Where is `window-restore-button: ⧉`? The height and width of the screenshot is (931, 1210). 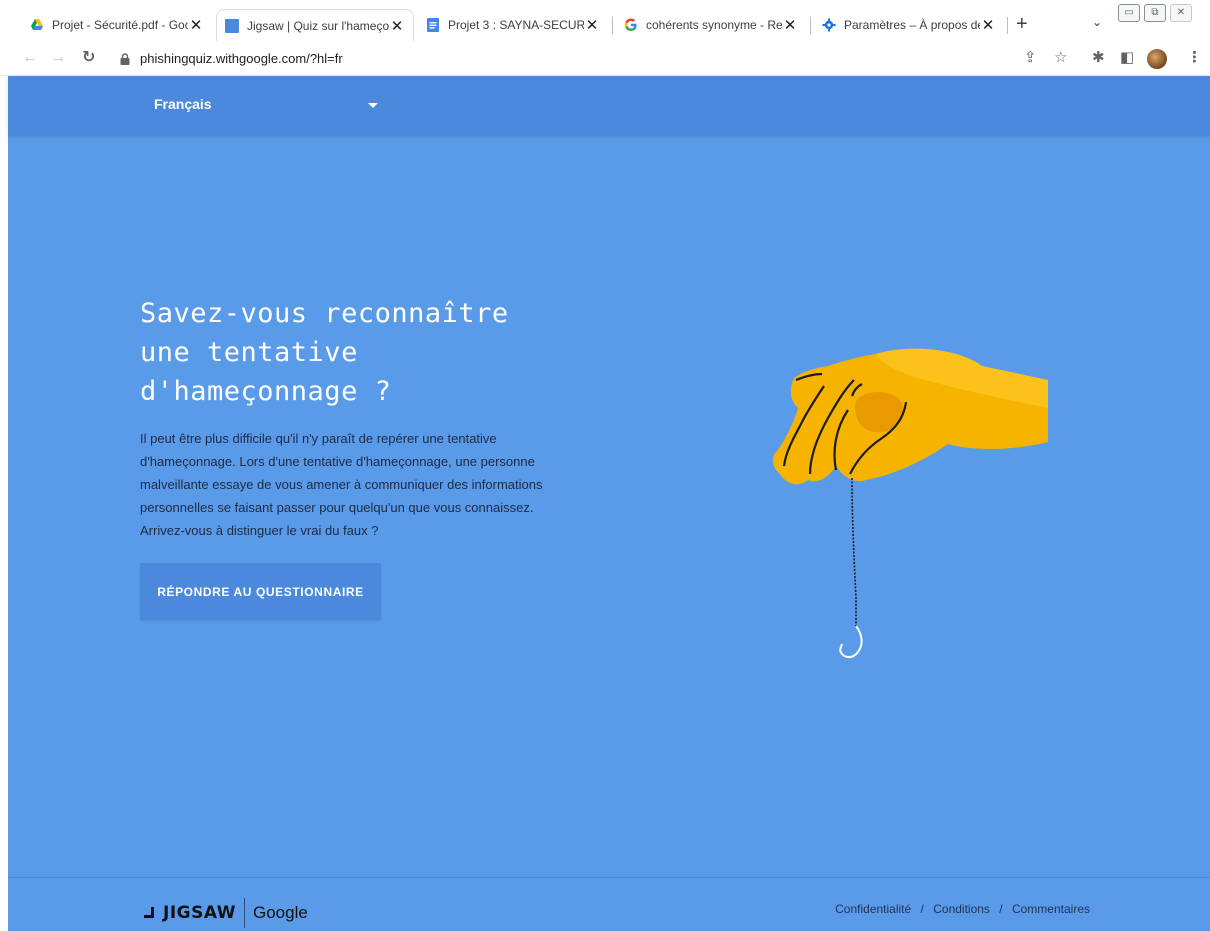 window-restore-button: ⧉ is located at coordinates (1155, 13).